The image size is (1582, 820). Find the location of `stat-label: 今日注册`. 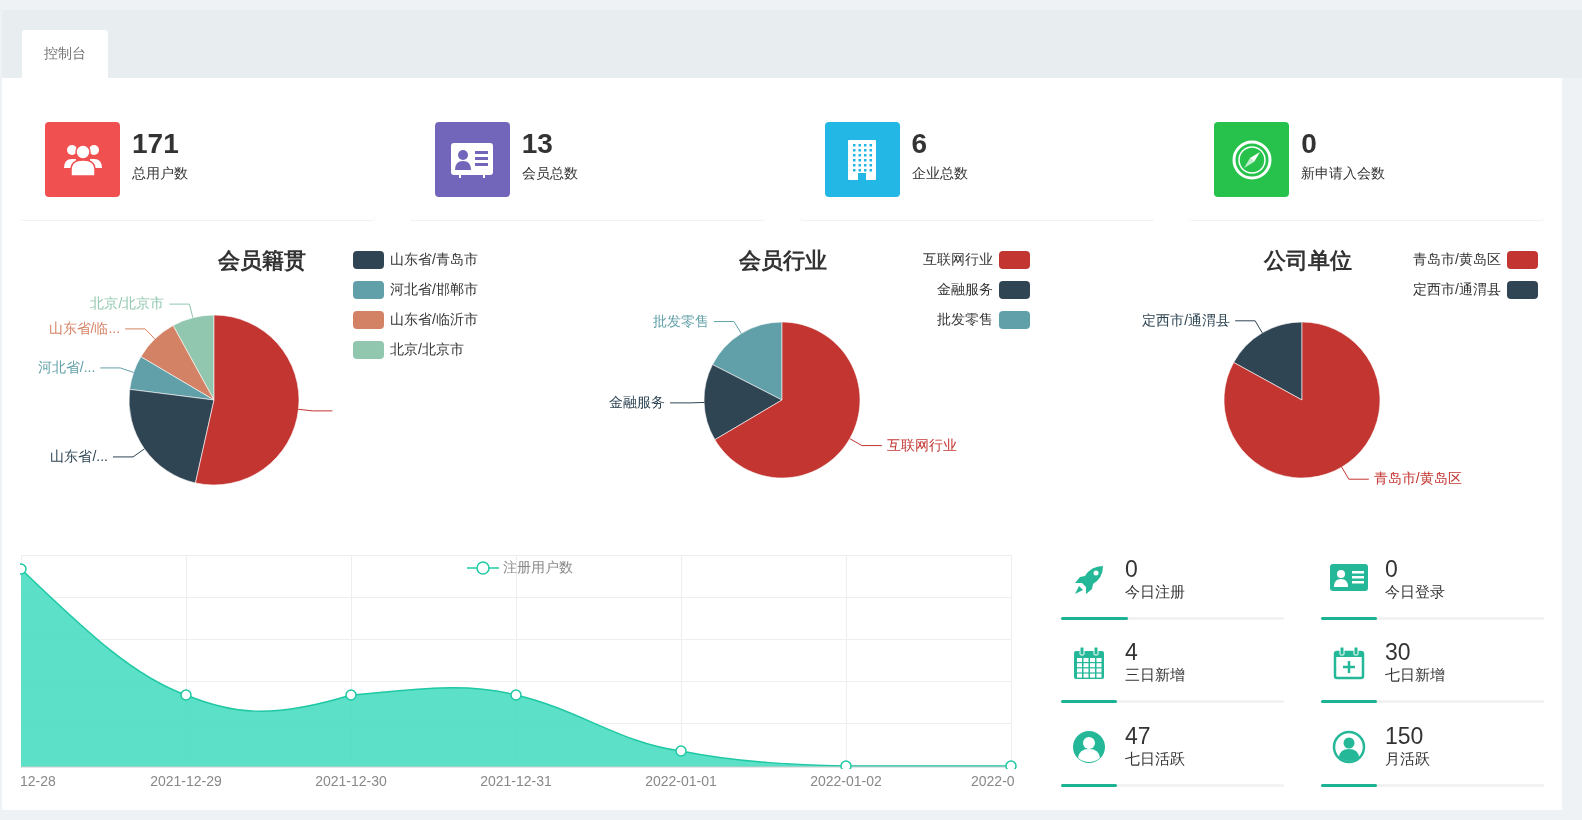

stat-label: 今日注册 is located at coordinates (1155, 592).